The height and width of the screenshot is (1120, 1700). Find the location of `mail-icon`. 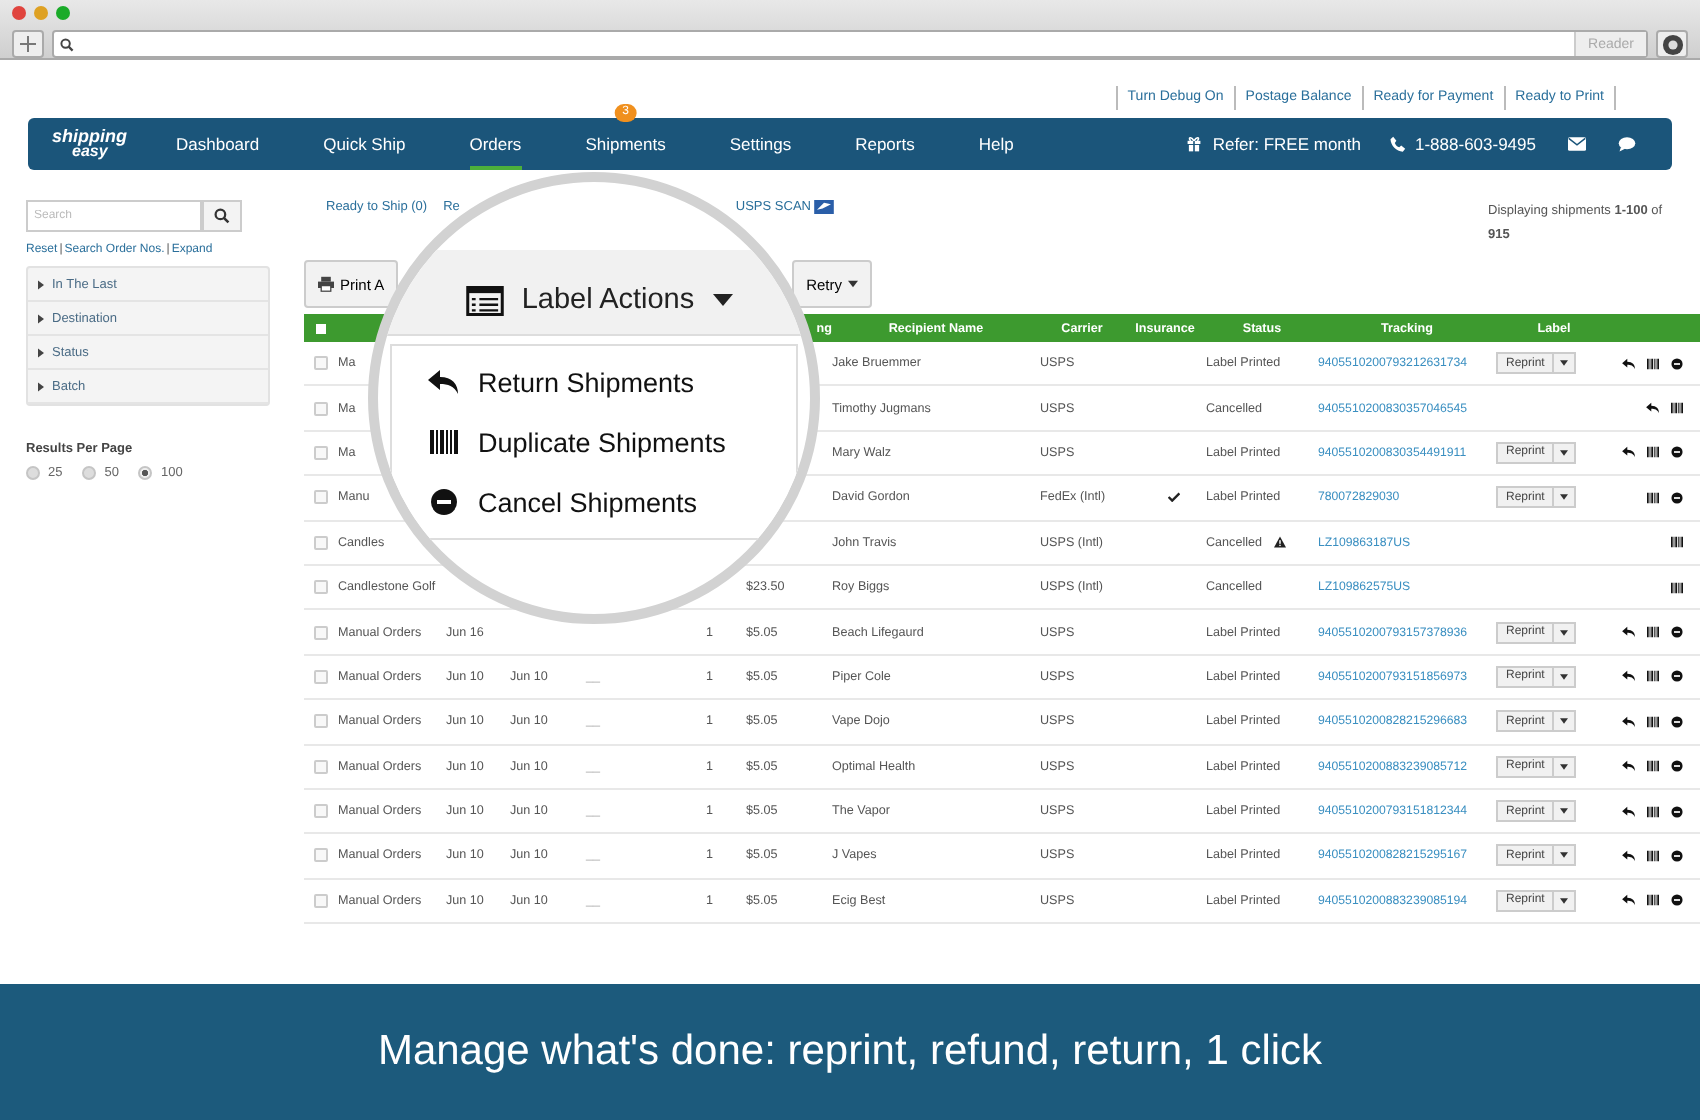

mail-icon is located at coordinates (1577, 144).